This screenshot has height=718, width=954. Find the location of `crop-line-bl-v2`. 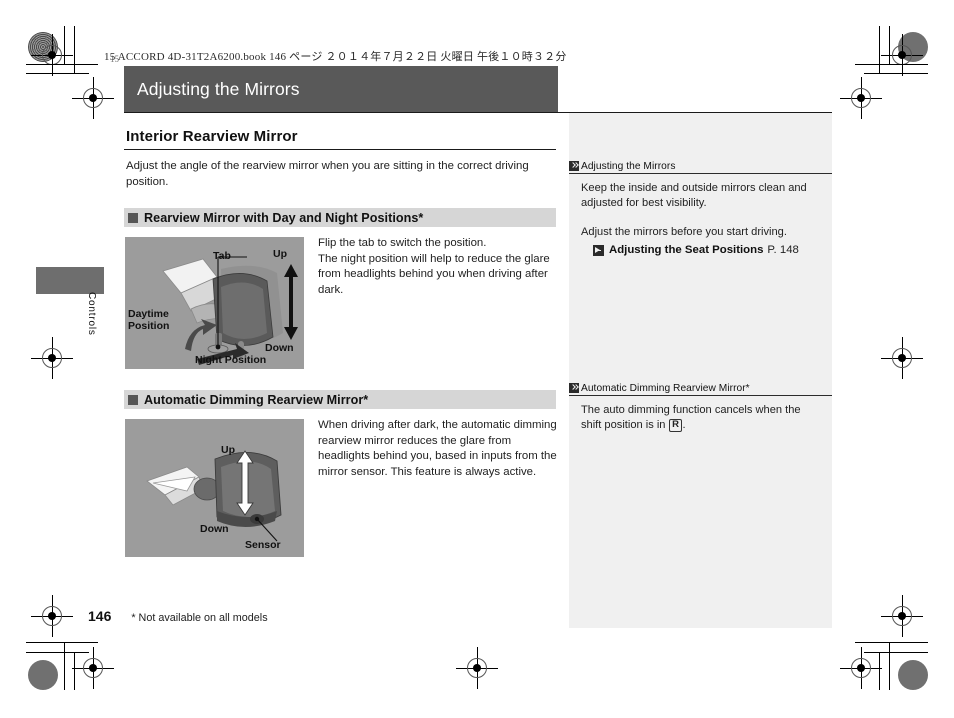

crop-line-bl-v2 is located at coordinates (74, 671).